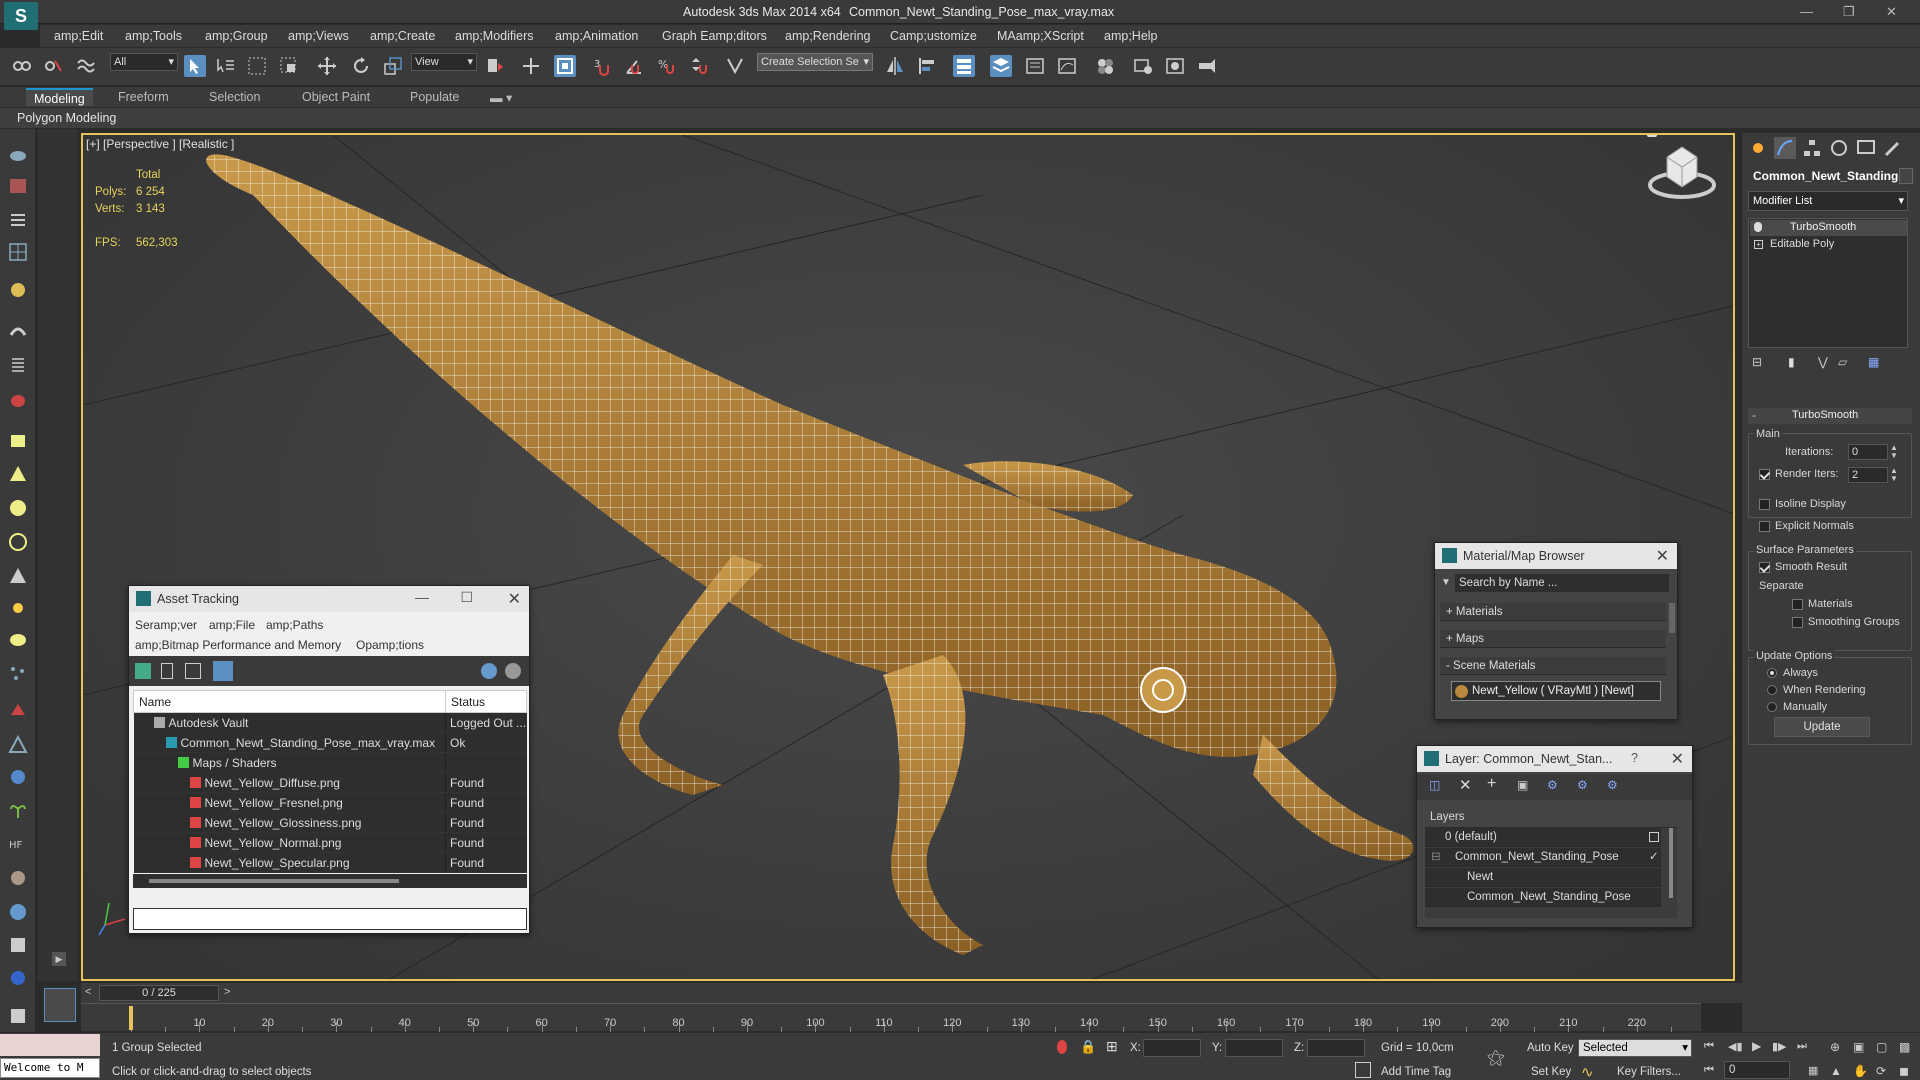 The width and height of the screenshot is (1920, 1080). I want to click on minimize-icon: —, so click(422, 597).